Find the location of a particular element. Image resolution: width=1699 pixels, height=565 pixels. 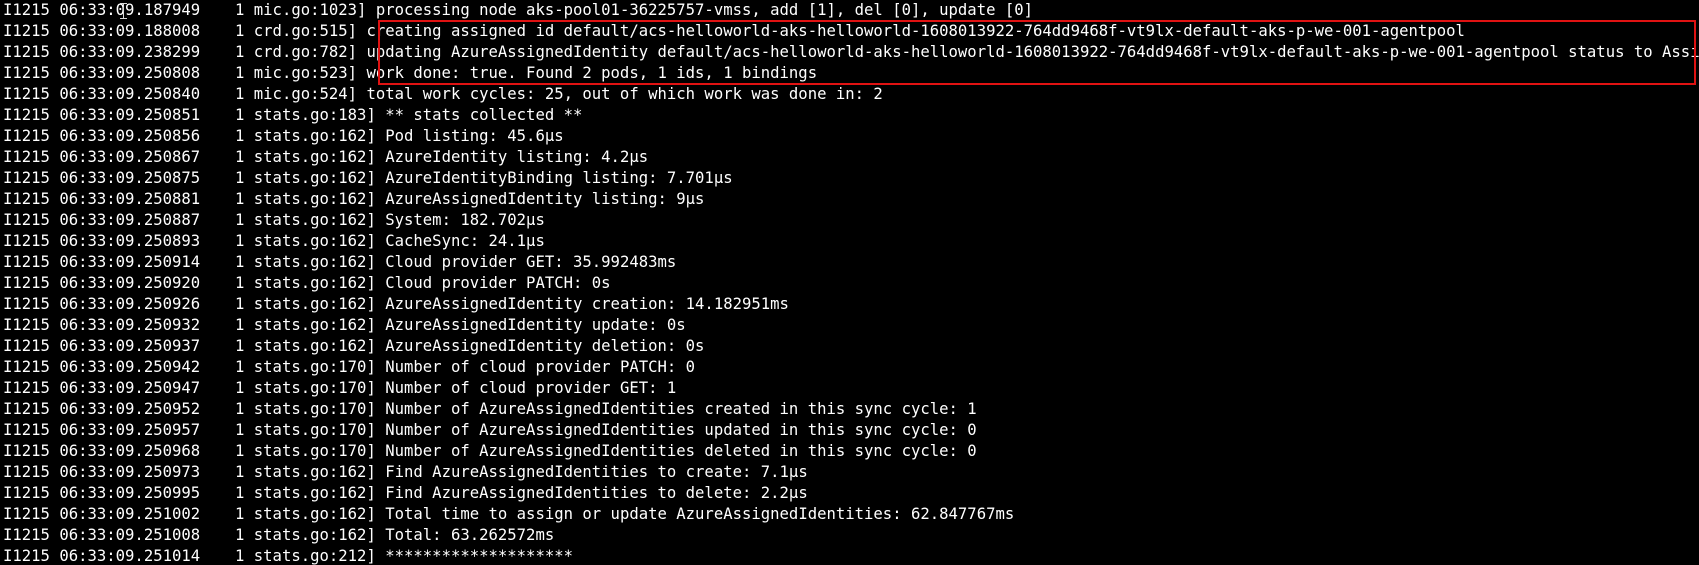

log-source: mic.go:523] is located at coordinates (305, 73).